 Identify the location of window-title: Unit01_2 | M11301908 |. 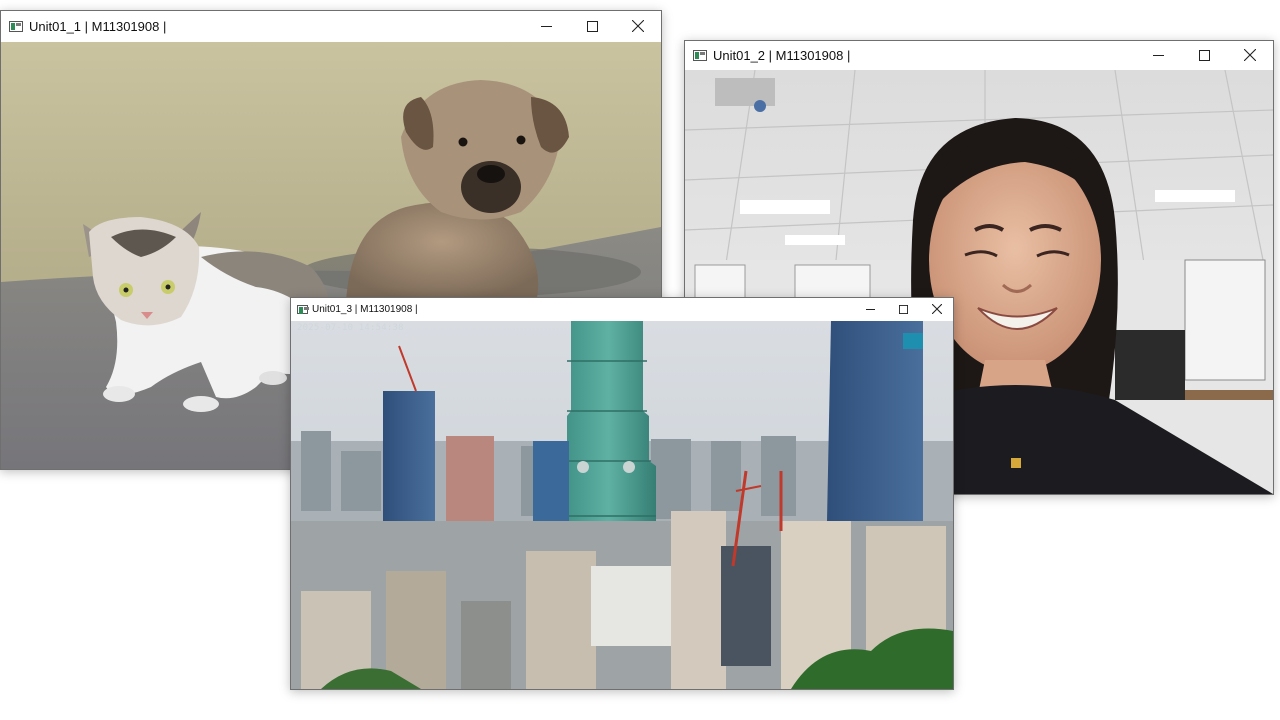
(782, 55).